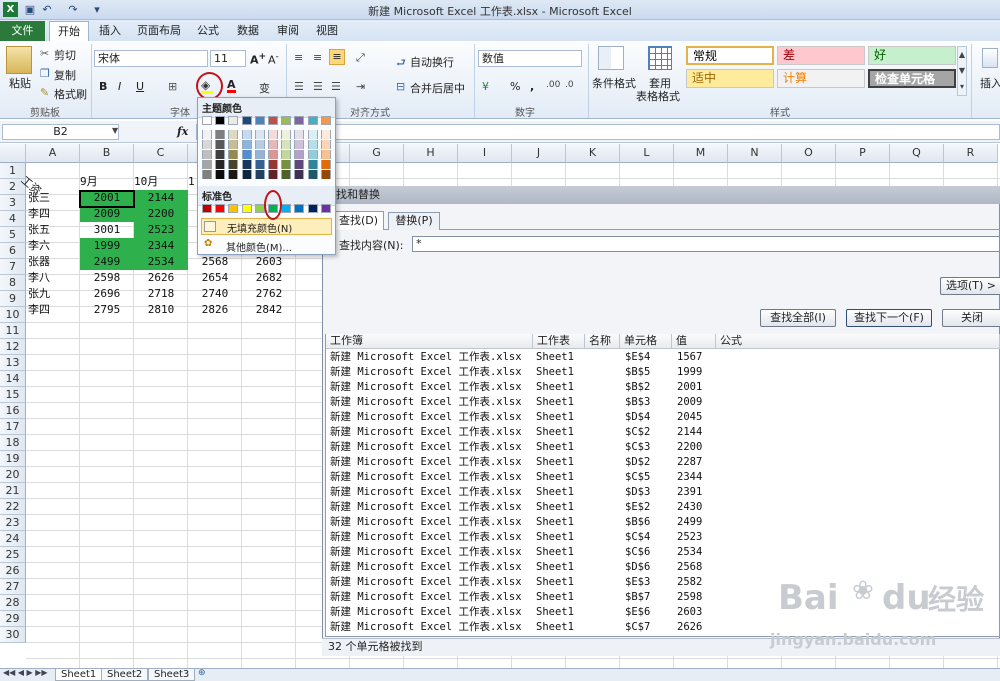 This screenshot has width=1000, height=681. Describe the element at coordinates (107, 310) in the screenshot. I see `cell-b: 2795` at that location.